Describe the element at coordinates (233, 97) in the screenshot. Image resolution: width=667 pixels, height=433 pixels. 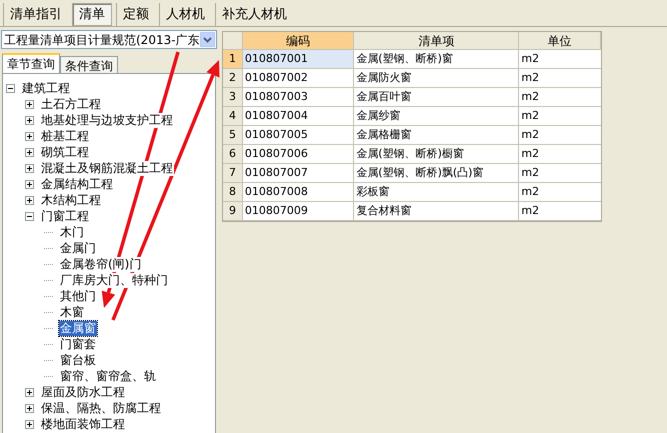
I see `row-number: 3` at that location.